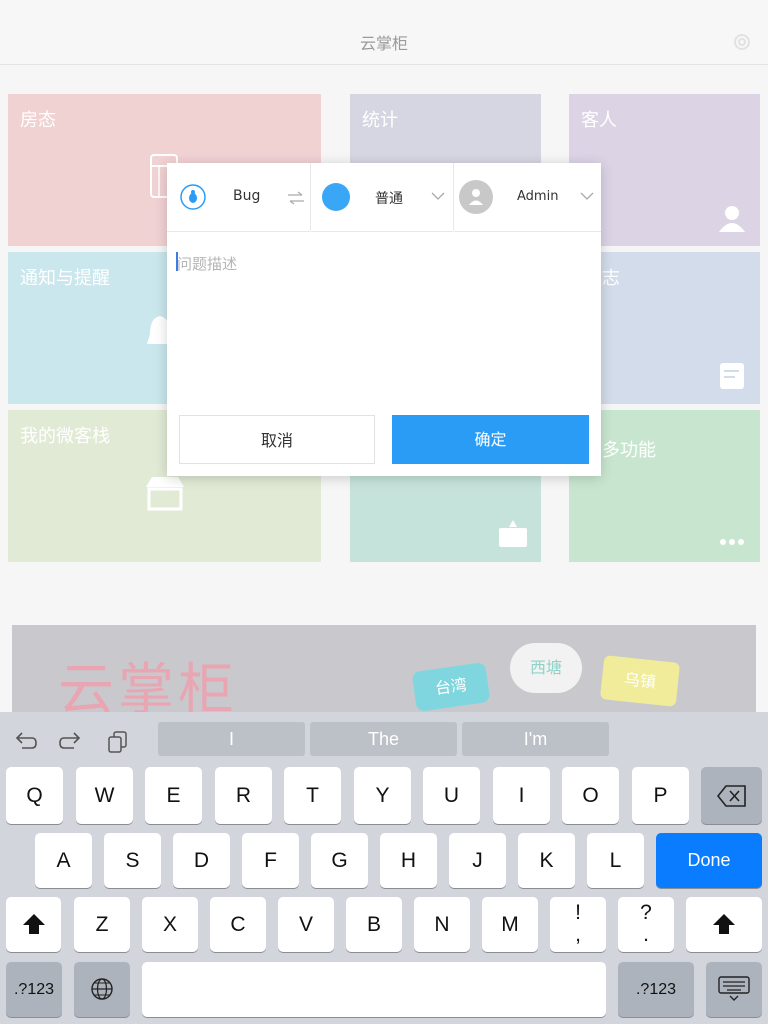 This screenshot has width=768, height=1024. I want to click on key-f: F, so click(270, 860).